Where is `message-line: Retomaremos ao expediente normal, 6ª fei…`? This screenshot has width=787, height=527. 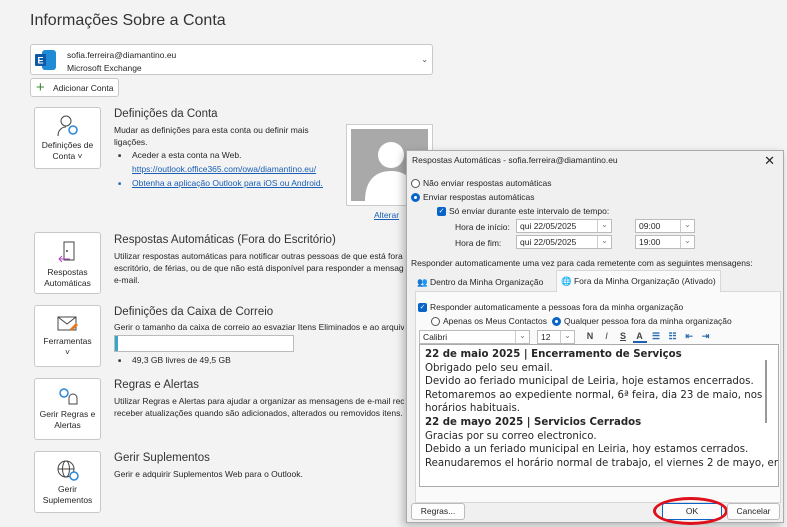
message-line: Retomaremos ao expediente normal, 6ª fei… is located at coordinates (594, 395).